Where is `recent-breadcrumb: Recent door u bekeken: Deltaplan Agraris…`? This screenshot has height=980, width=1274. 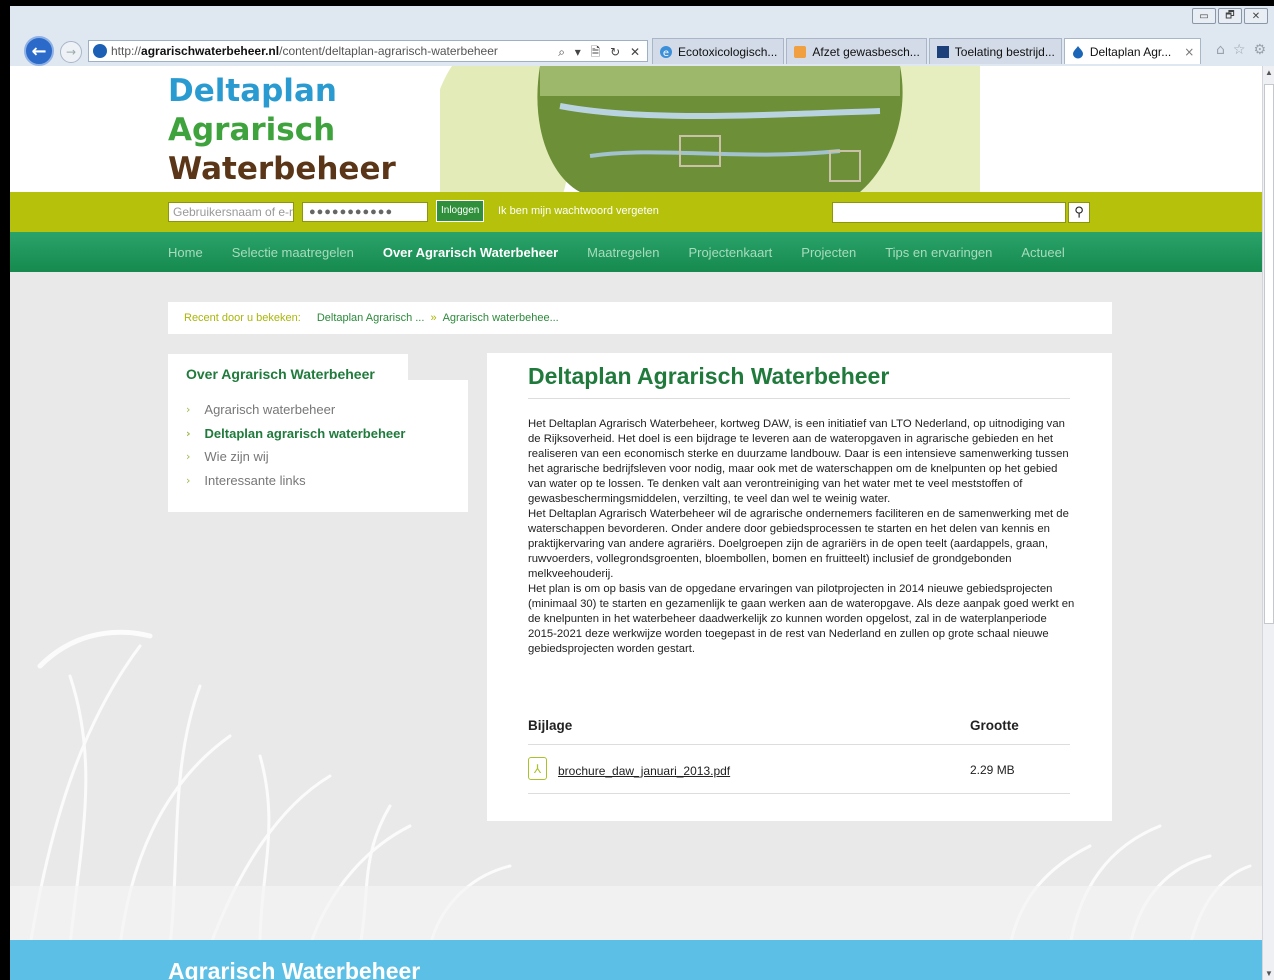
recent-breadcrumb: Recent door u bekeken: Deltaplan Agraris… is located at coordinates (640, 318).